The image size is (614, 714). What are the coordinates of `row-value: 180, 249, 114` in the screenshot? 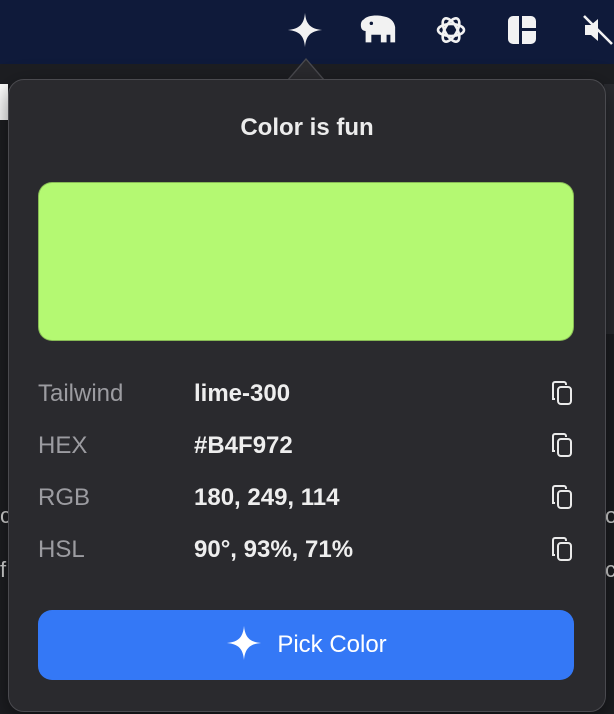 It's located at (267, 497).